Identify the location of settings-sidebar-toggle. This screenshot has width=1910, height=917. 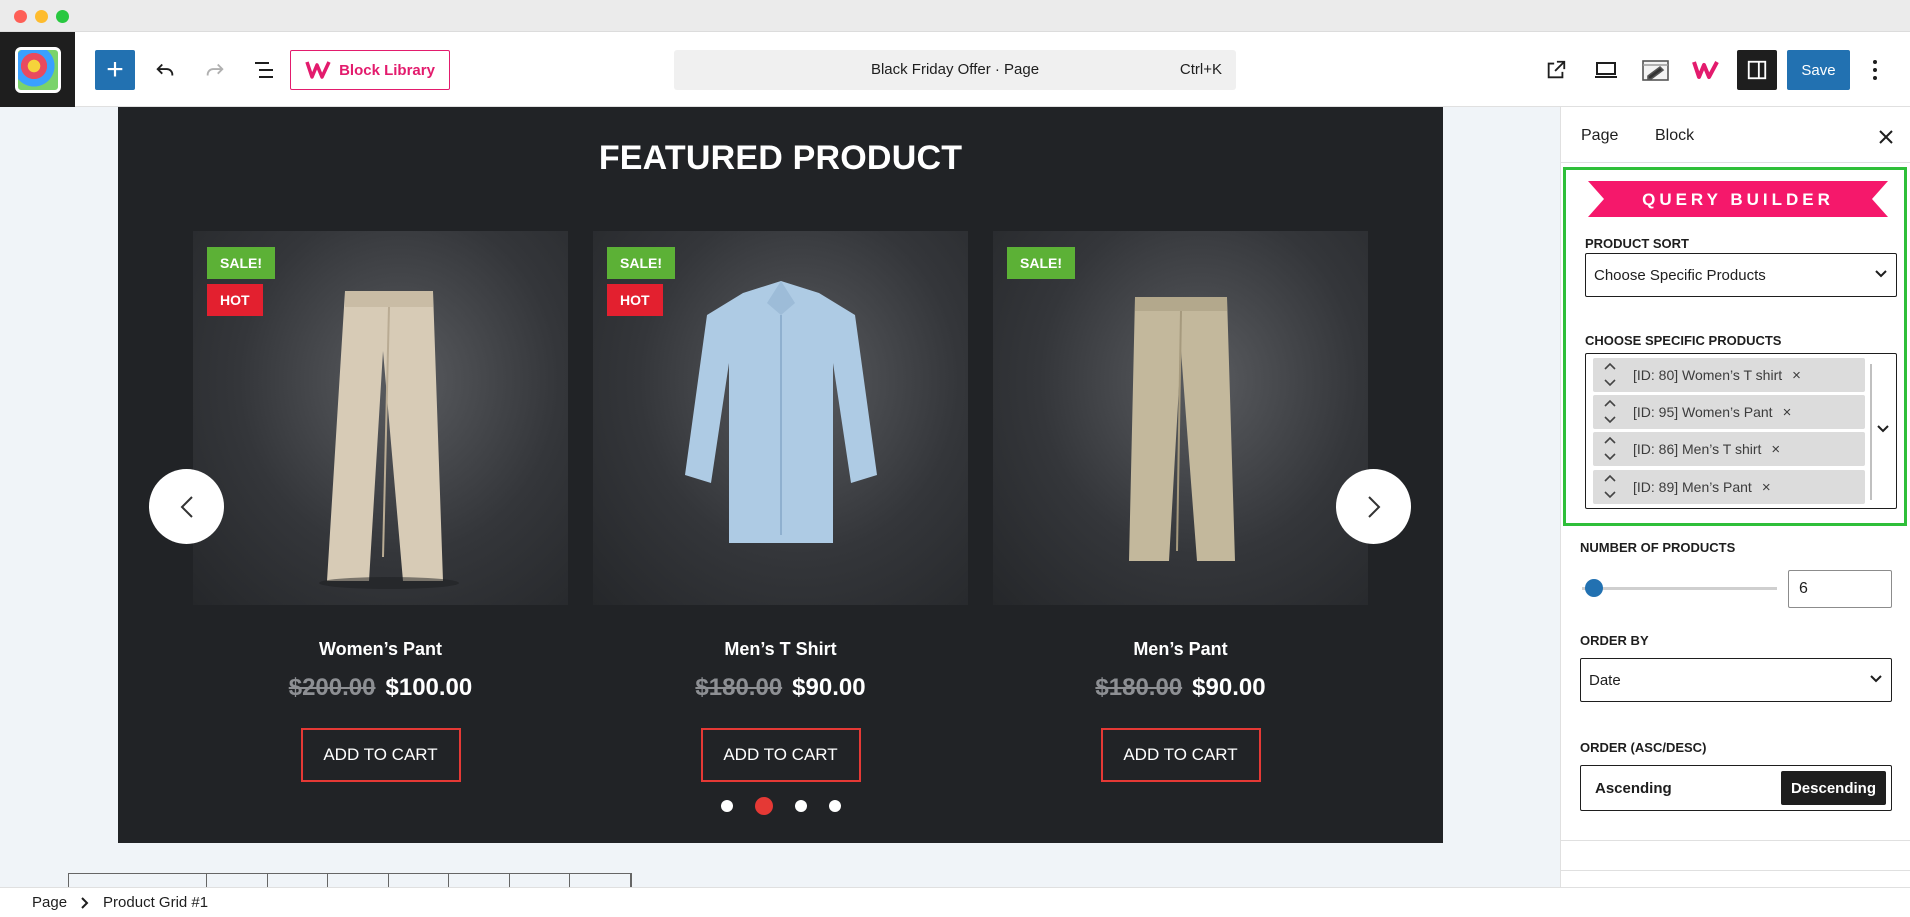
(1757, 70).